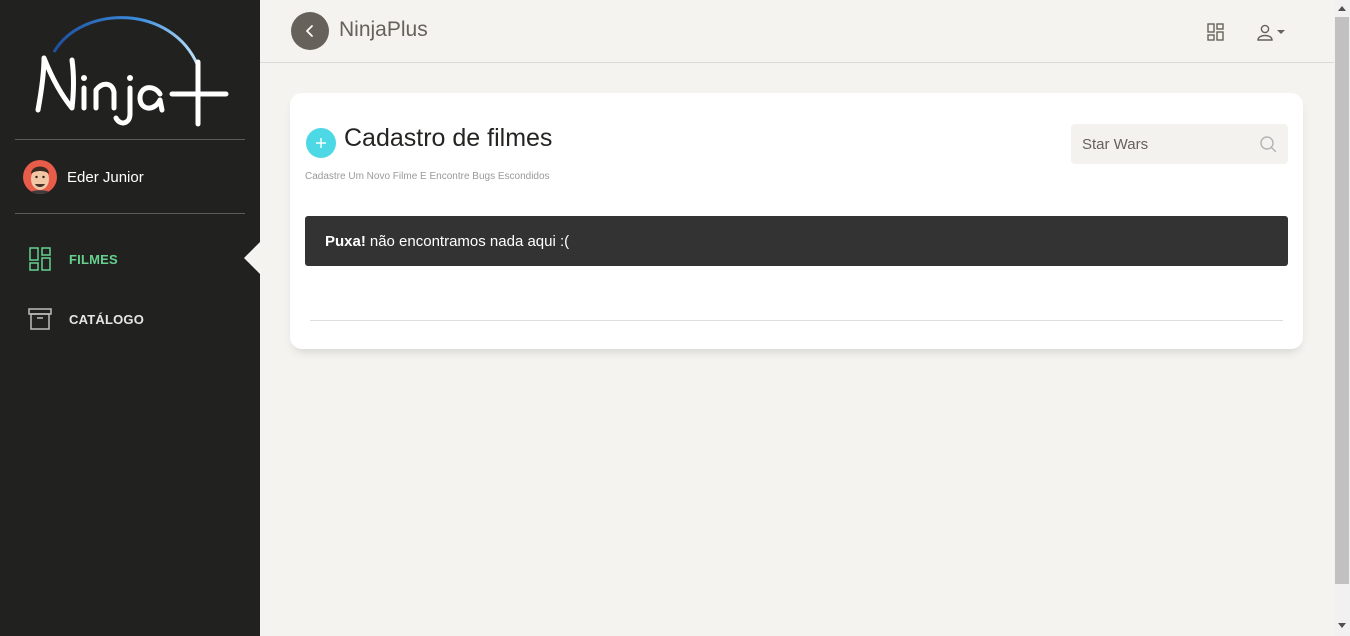 The height and width of the screenshot is (636, 1350). I want to click on empty-result-alert: Puxa! não encontramos nada aqui :(, so click(796, 241).